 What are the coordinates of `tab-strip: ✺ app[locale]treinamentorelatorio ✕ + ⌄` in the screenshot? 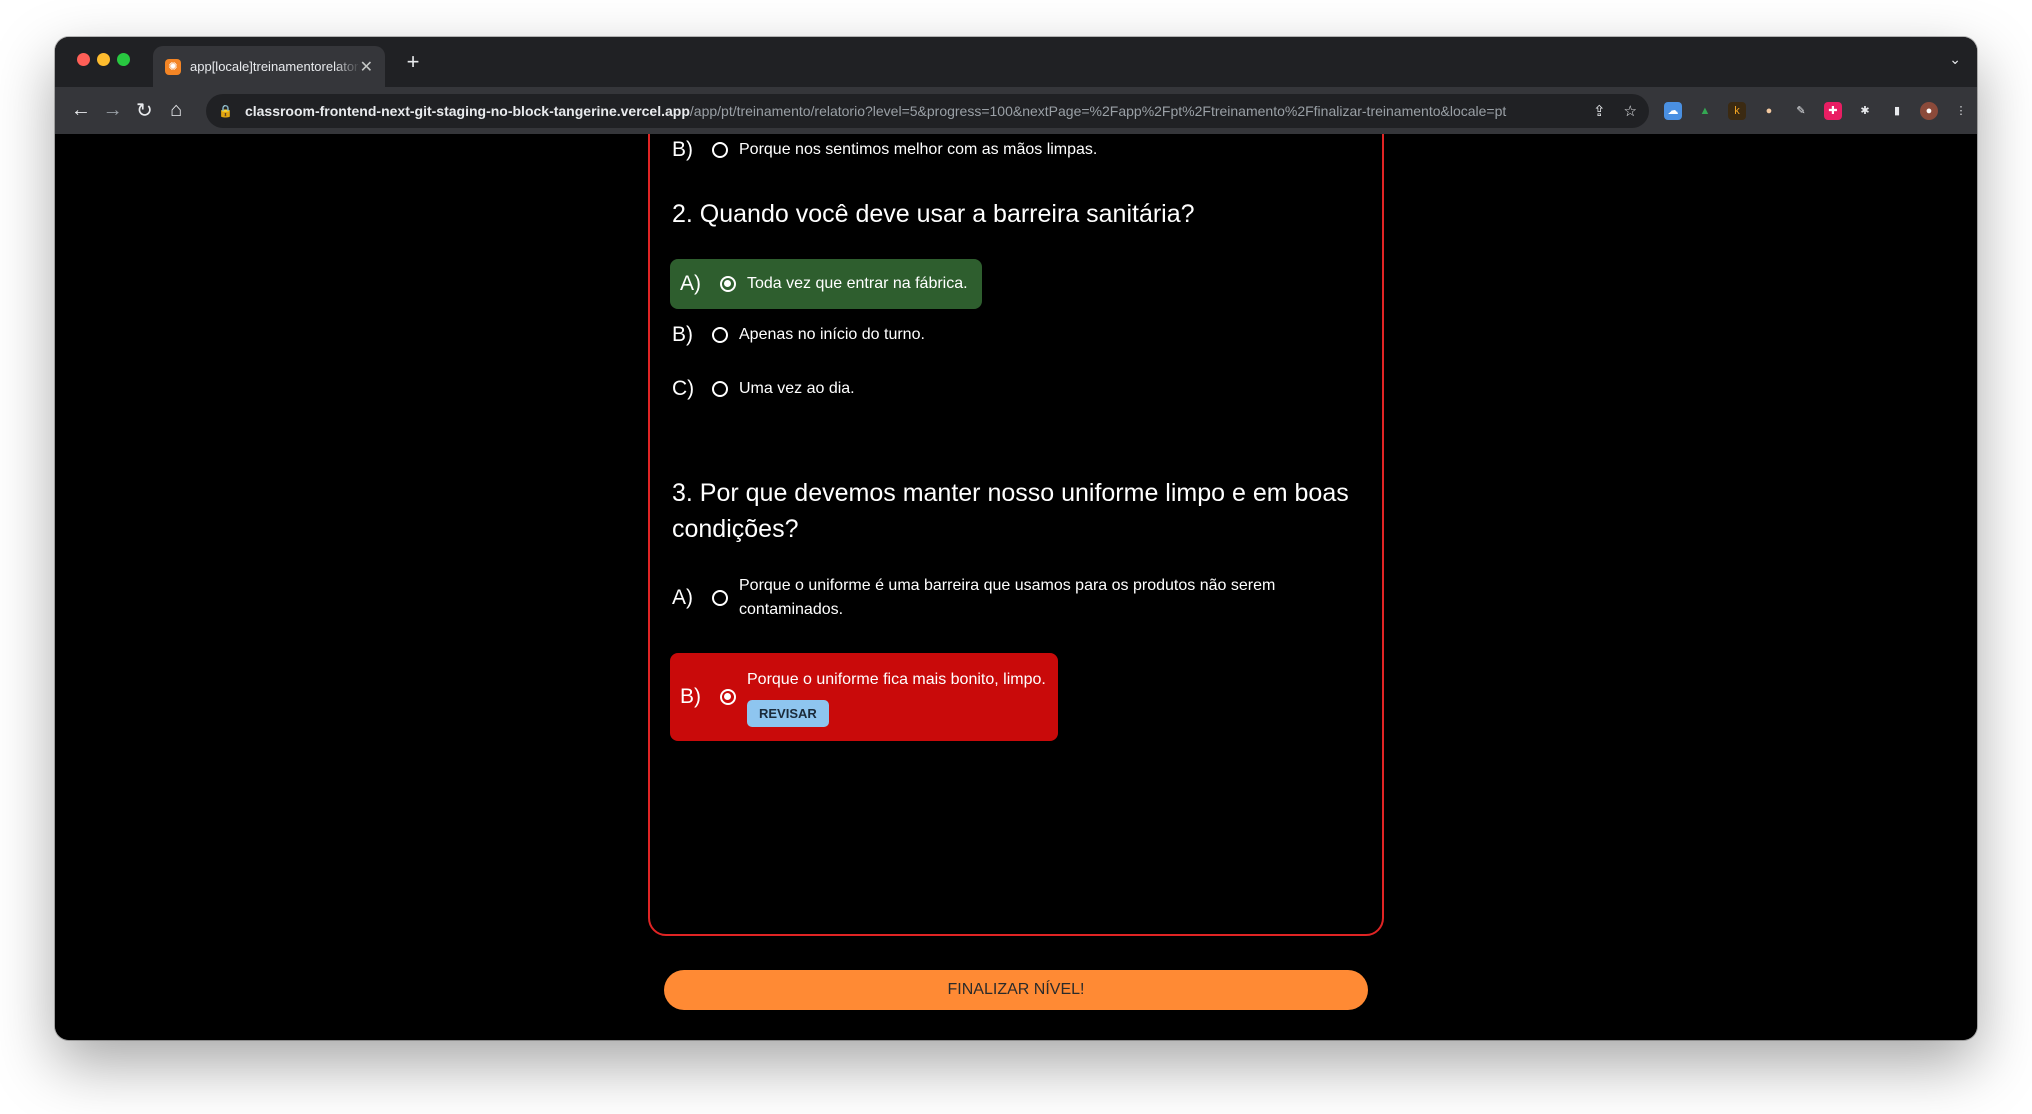 It's located at (1016, 62).